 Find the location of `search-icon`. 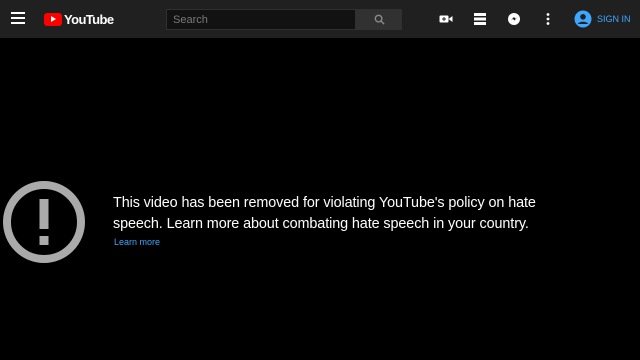

search-icon is located at coordinates (379, 19).